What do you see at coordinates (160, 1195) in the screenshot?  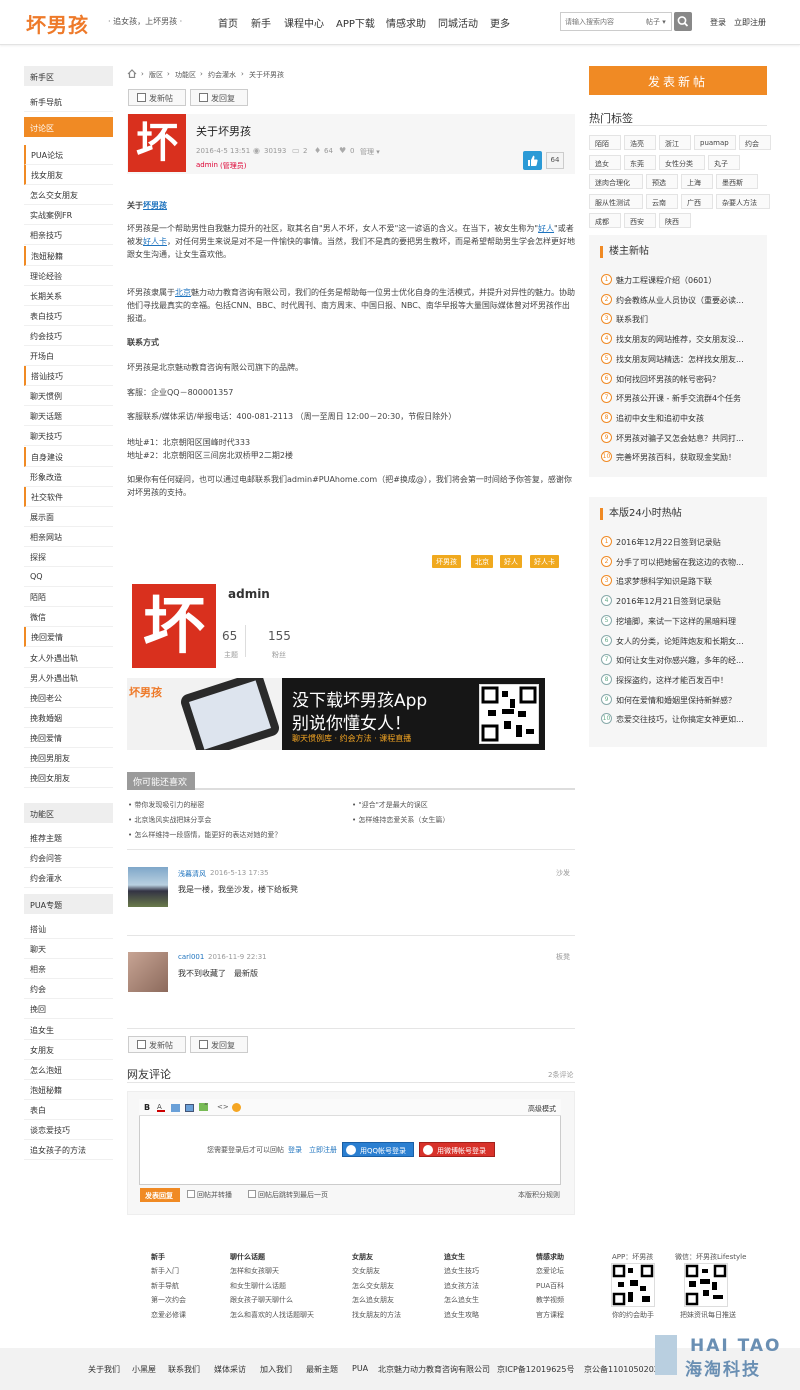 I see `submit-reply-button: 发表回复` at bounding box center [160, 1195].